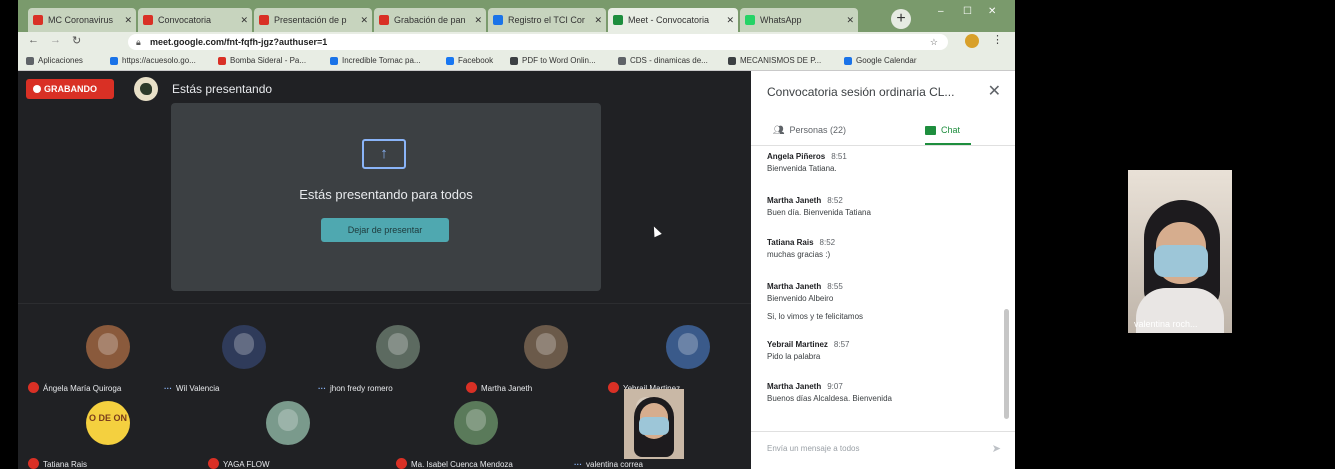  Describe the element at coordinates (835, 286) in the screenshot. I see `chat-time: 8:55` at that location.